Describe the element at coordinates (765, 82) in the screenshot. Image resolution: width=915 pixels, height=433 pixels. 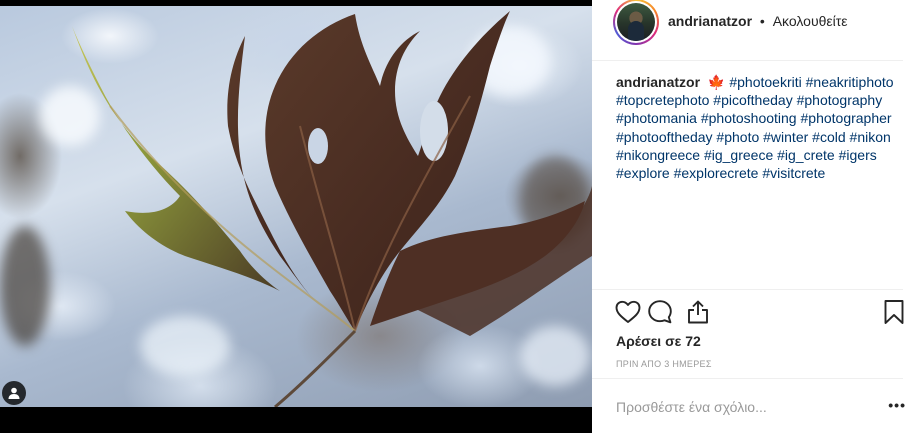
I see `hashtag-link: #photoekriti` at that location.